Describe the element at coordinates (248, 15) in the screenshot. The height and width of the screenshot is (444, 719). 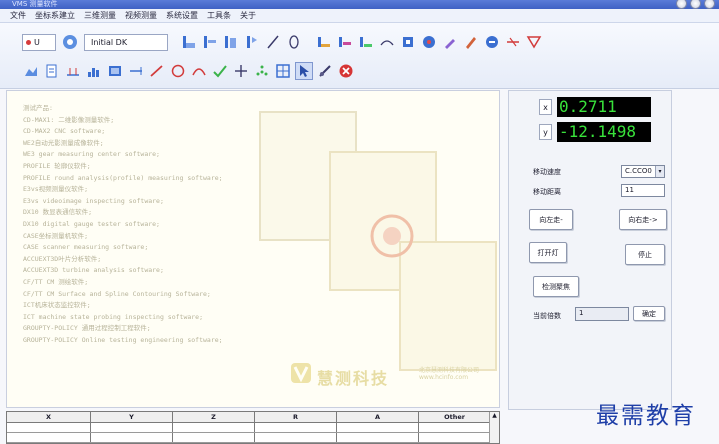
I see `menu-about: 关于` at that location.